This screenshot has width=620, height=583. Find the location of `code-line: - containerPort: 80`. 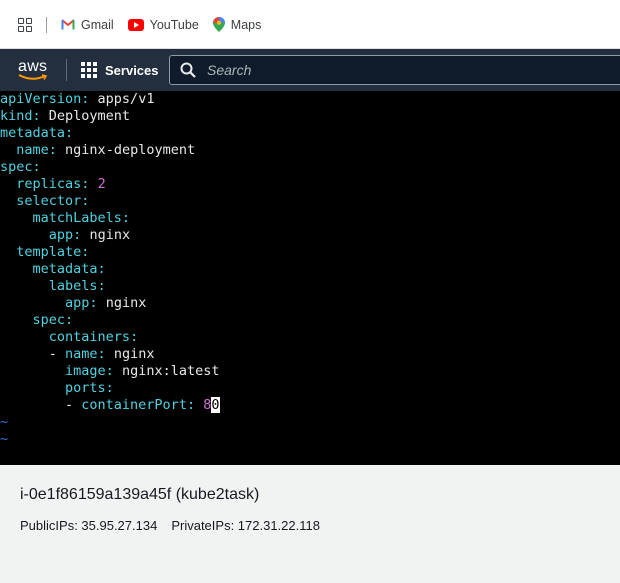

code-line: - containerPort: 80 is located at coordinates (110, 405).